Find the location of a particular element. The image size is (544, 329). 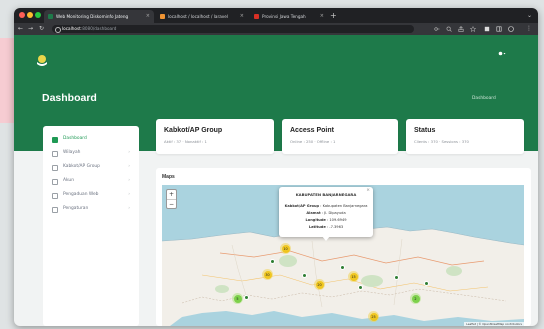

site-info-icon is located at coordinates (58, 29).